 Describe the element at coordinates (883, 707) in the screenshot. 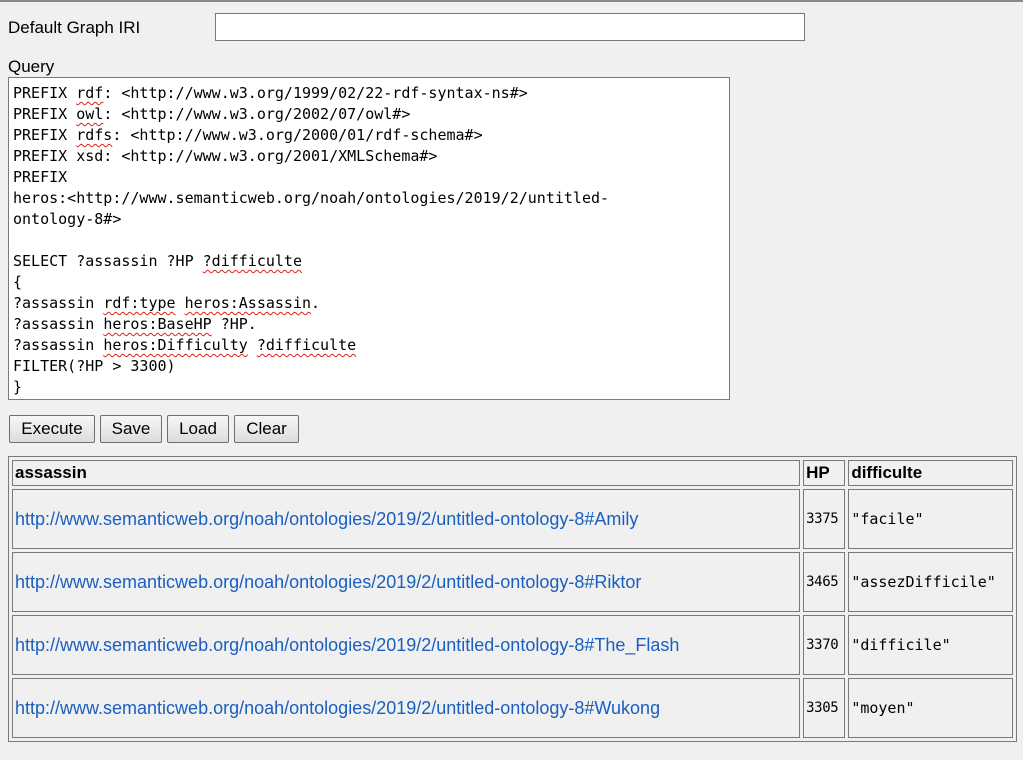

I see `difficulte-value: "moyen"` at that location.